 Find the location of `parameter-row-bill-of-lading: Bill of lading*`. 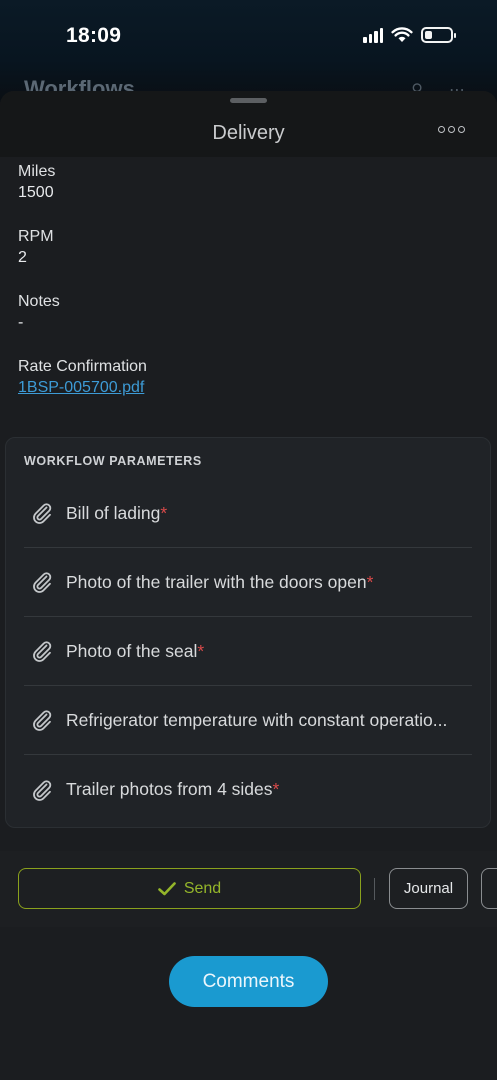

parameter-row-bill-of-lading: Bill of lading* is located at coordinates (248, 513).